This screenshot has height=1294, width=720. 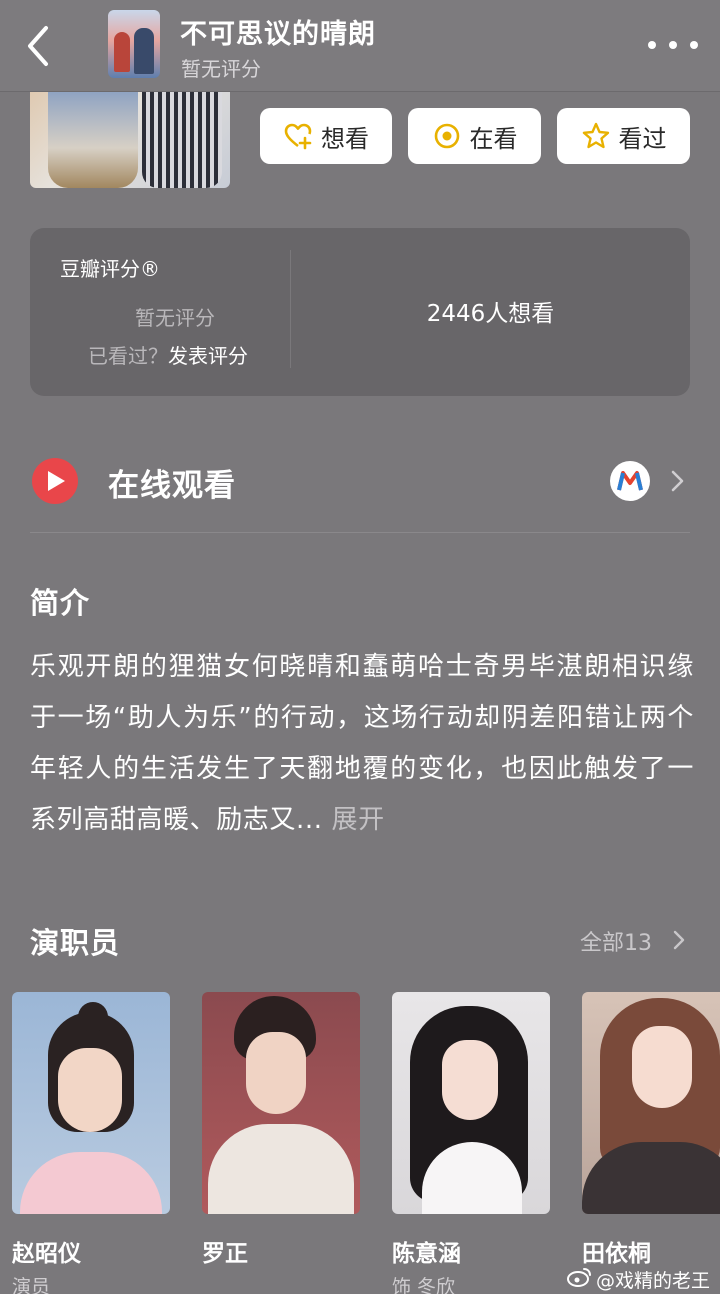 I want to click on cast-card: 赵昭仪 演员, so click(x=91, y=1143).